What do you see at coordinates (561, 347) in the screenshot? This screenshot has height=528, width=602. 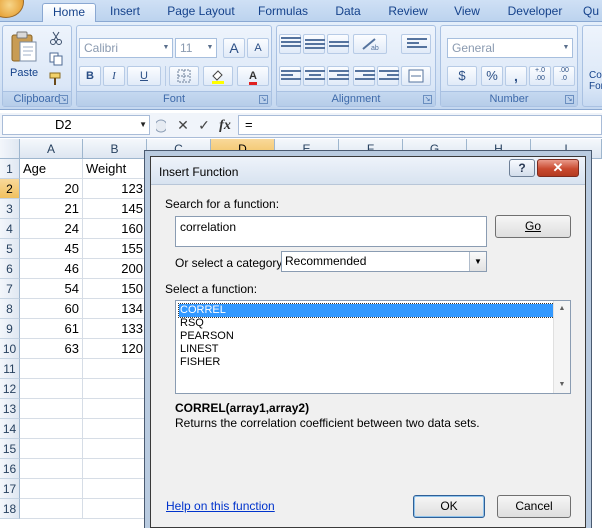 I see `function-list-scrollbar: ▲ ▼` at bounding box center [561, 347].